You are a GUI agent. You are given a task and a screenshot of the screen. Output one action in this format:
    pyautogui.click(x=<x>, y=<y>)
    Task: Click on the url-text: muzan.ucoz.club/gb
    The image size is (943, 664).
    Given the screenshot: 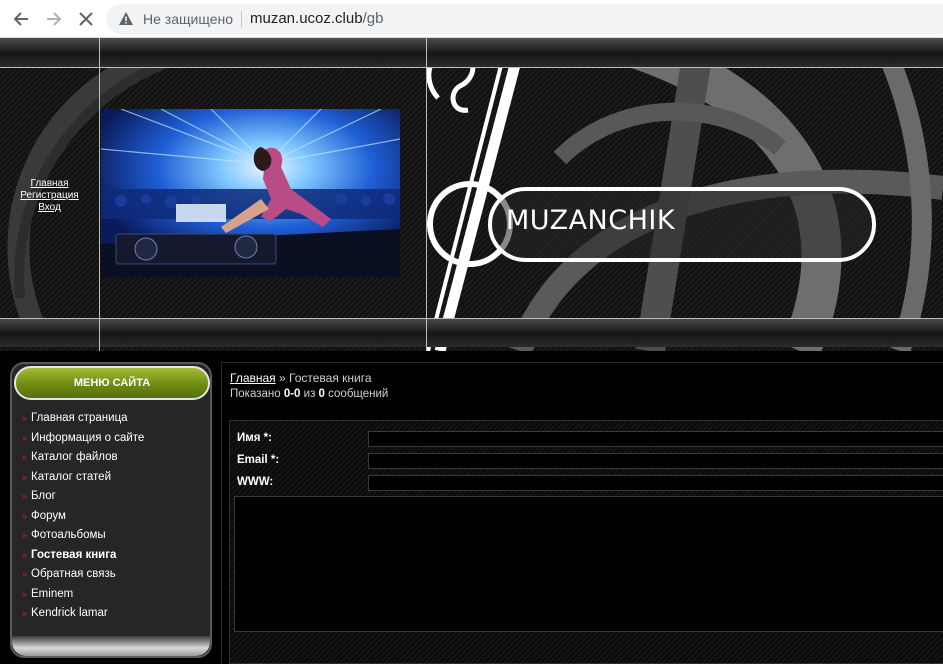 What is the action you would take?
    pyautogui.click(x=316, y=18)
    